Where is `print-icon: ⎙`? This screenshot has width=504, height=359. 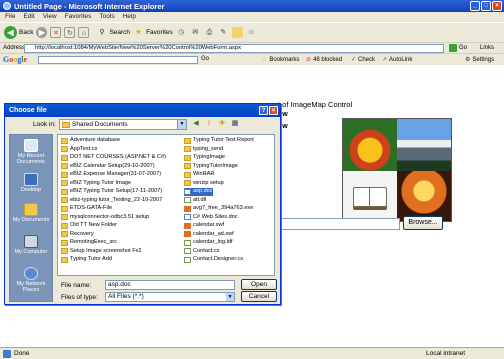 print-icon: ⎙ is located at coordinates (209, 32).